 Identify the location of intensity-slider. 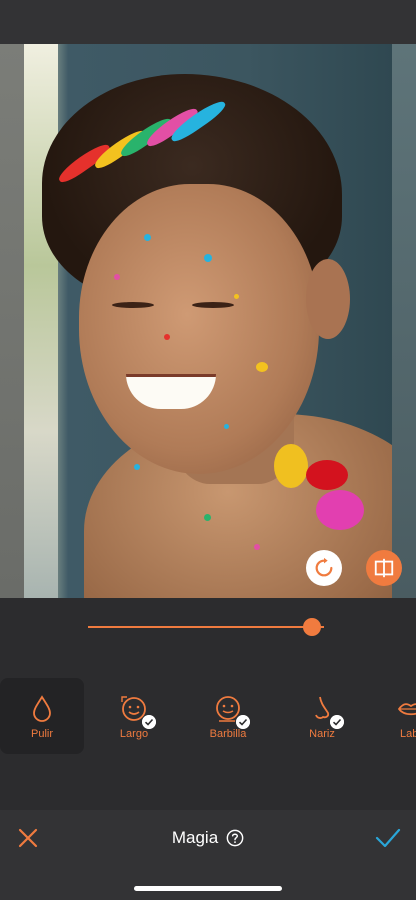
(210, 628).